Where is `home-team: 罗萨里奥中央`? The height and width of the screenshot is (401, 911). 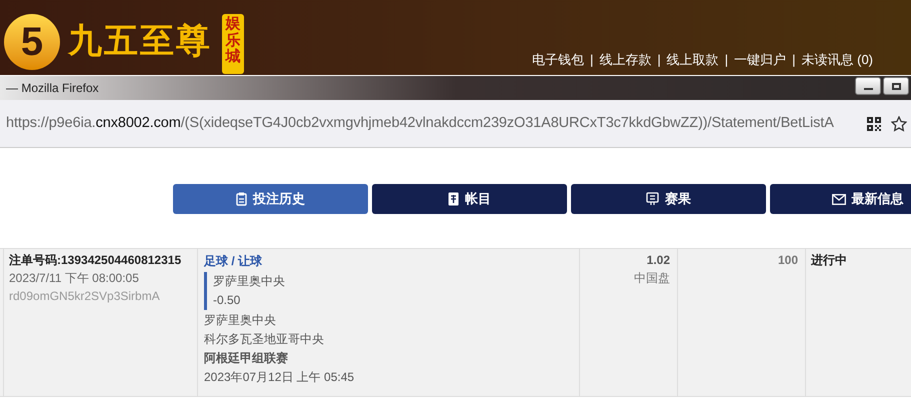 home-team: 罗萨里奥中央 is located at coordinates (240, 320).